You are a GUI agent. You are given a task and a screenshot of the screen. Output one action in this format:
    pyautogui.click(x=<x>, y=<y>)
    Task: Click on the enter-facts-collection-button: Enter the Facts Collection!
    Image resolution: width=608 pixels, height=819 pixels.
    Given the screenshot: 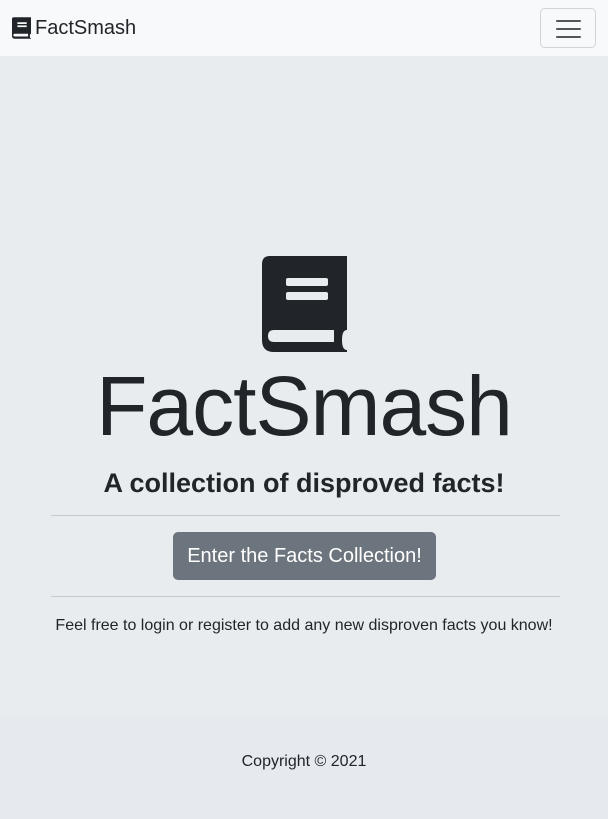 What is the action you would take?
    pyautogui.click(x=304, y=556)
    